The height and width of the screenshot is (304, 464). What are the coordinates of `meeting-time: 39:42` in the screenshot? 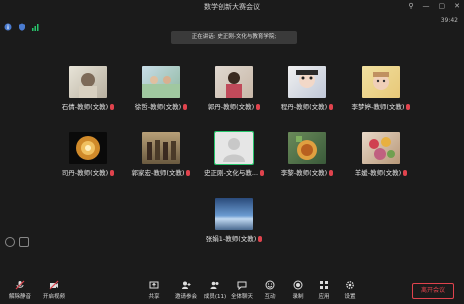 It's located at (449, 20).